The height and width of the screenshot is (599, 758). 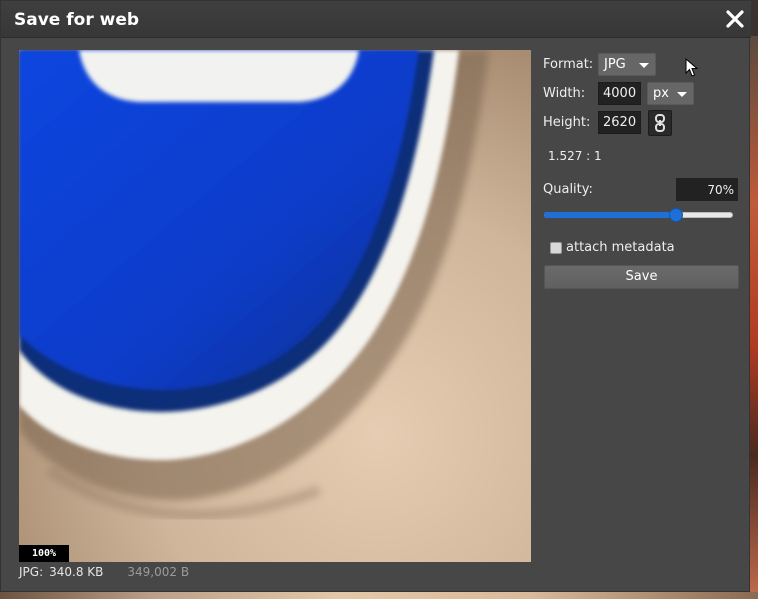 I want to click on format-select: JPG, so click(x=627, y=64).